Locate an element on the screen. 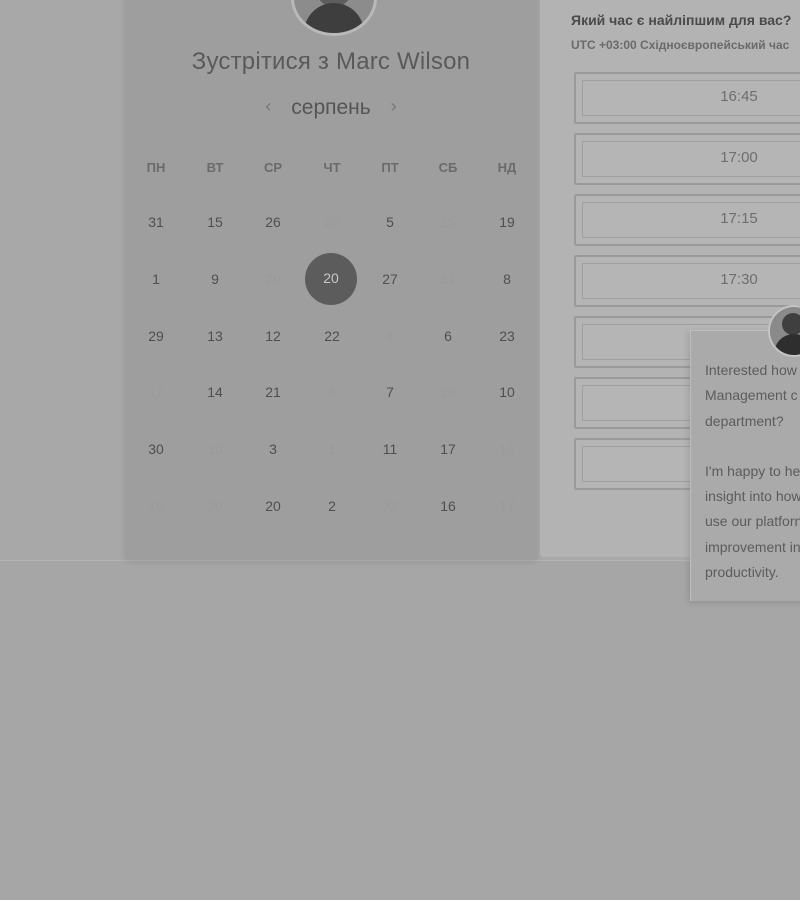 This screenshot has width=800, height=900. weekday-label: ПН is located at coordinates (156, 167).